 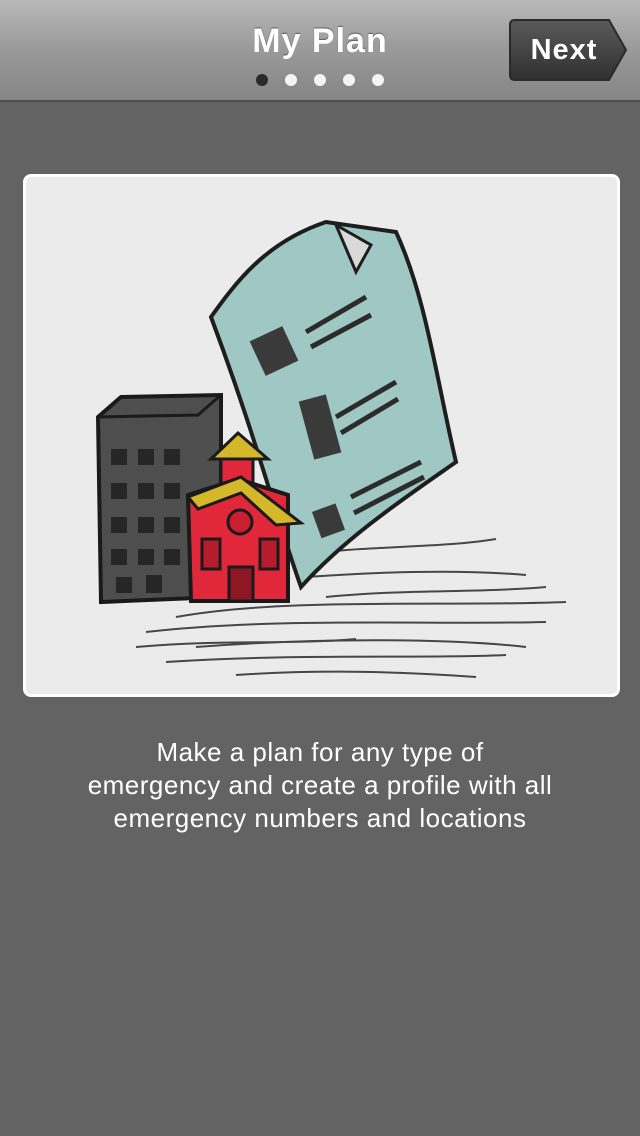 I want to click on next-button: Next, so click(x=568, y=50).